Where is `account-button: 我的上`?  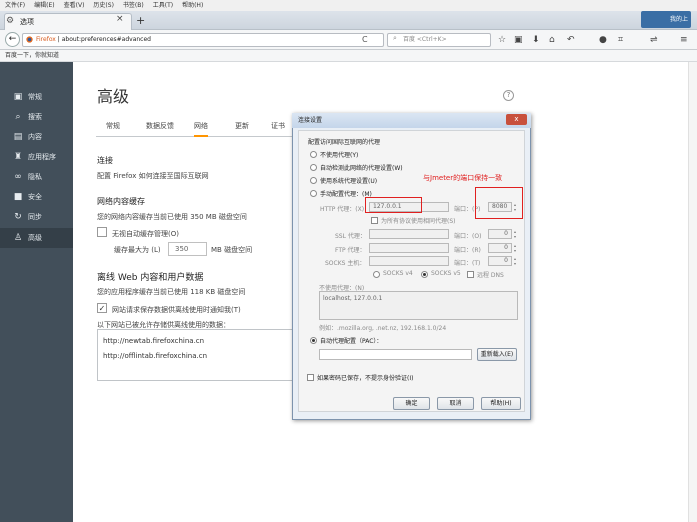 account-button: 我的上 is located at coordinates (666, 19).